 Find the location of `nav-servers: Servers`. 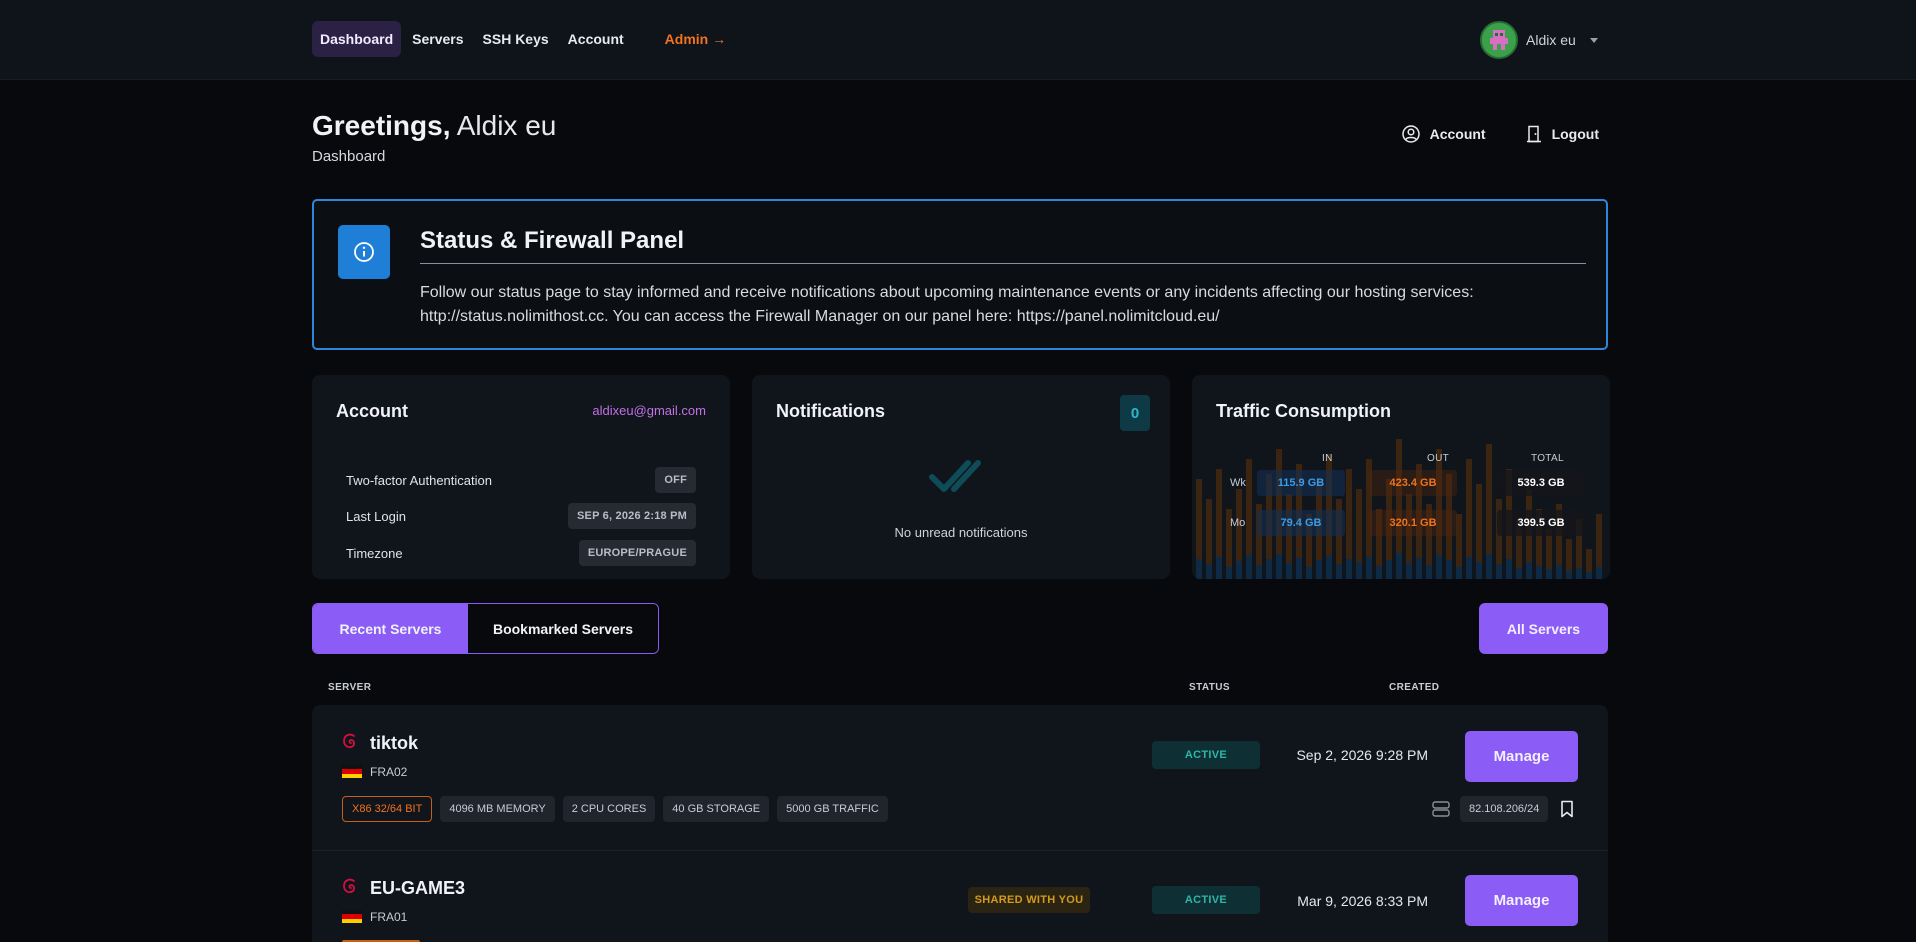

nav-servers: Servers is located at coordinates (437, 39).